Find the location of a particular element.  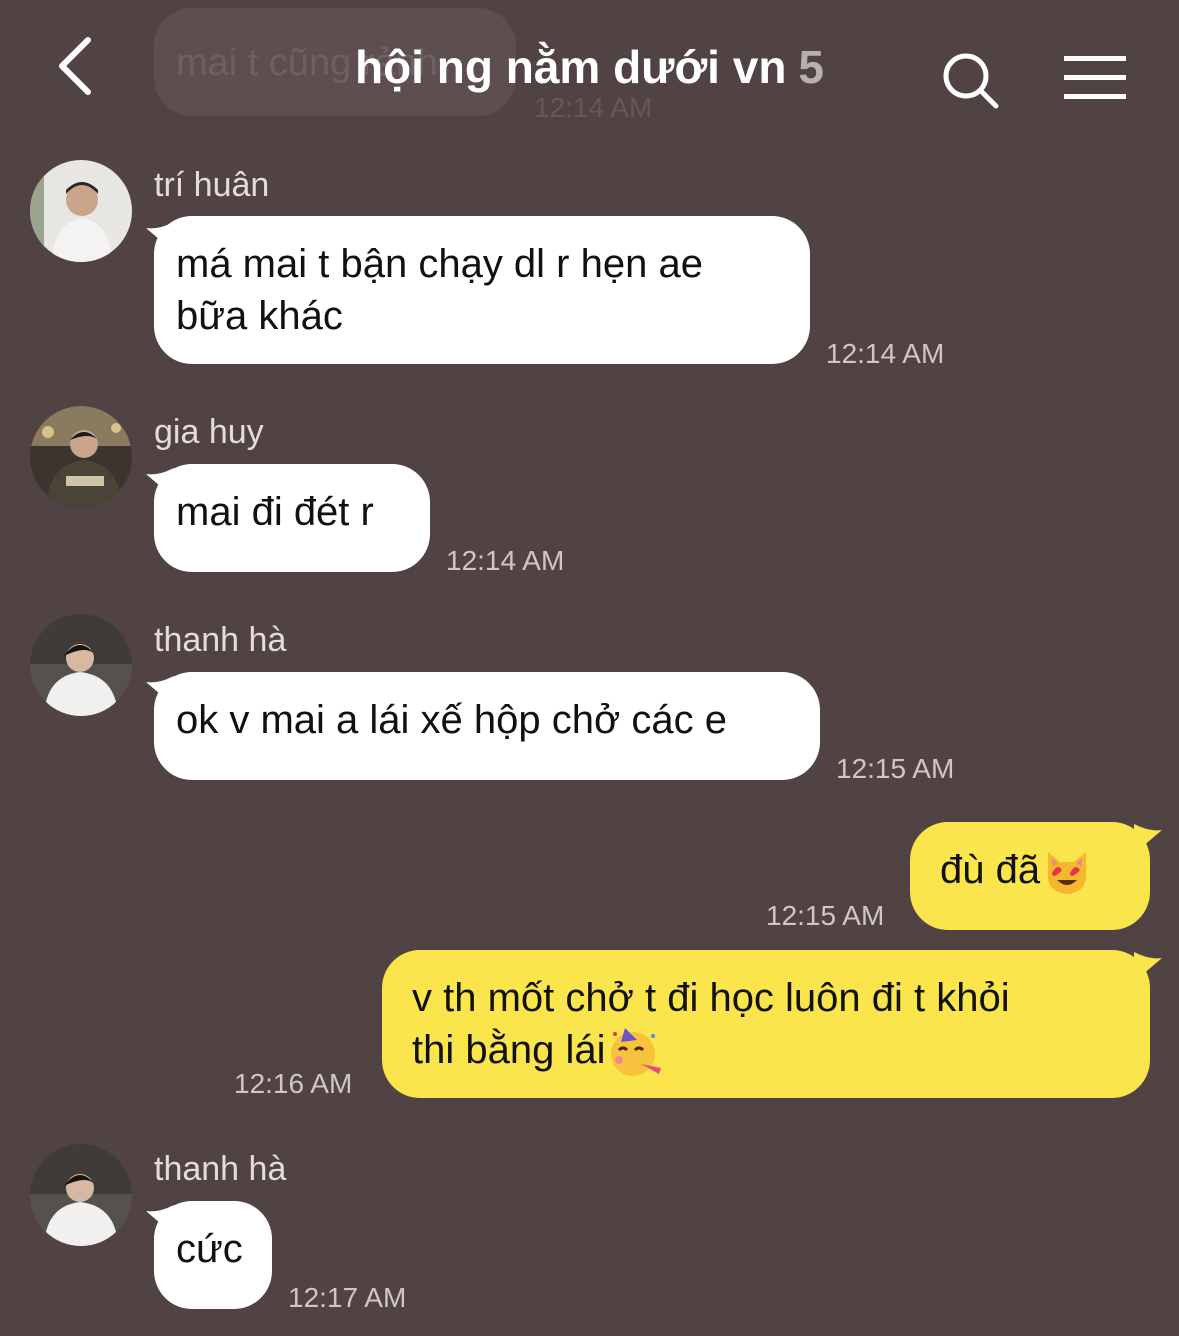

message-time: 12:16 AM is located at coordinates (293, 1083).